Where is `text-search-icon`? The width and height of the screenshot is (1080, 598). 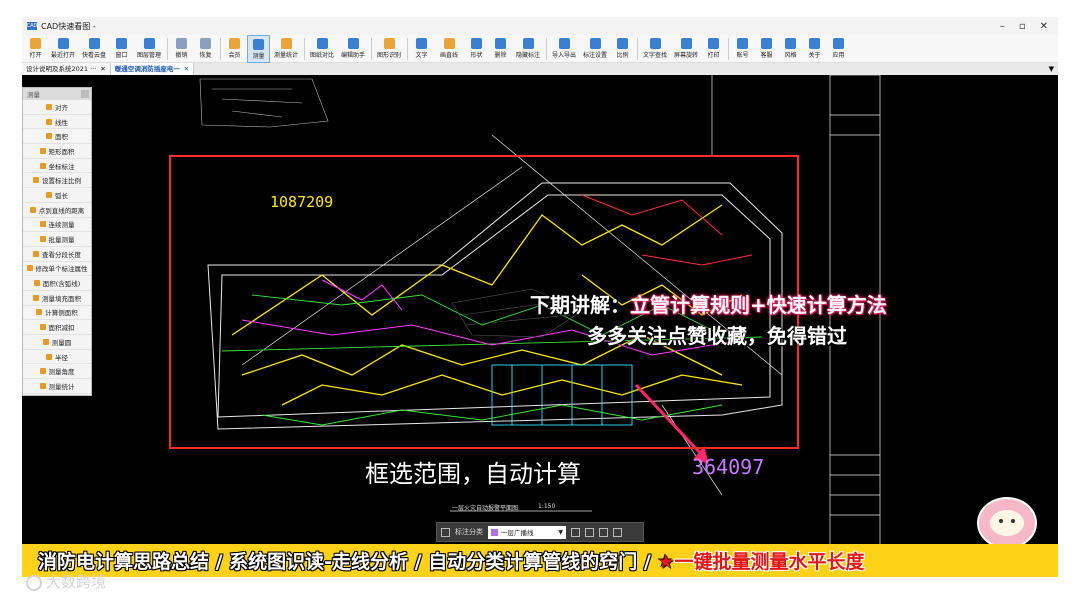
text-search-icon is located at coordinates (655, 43).